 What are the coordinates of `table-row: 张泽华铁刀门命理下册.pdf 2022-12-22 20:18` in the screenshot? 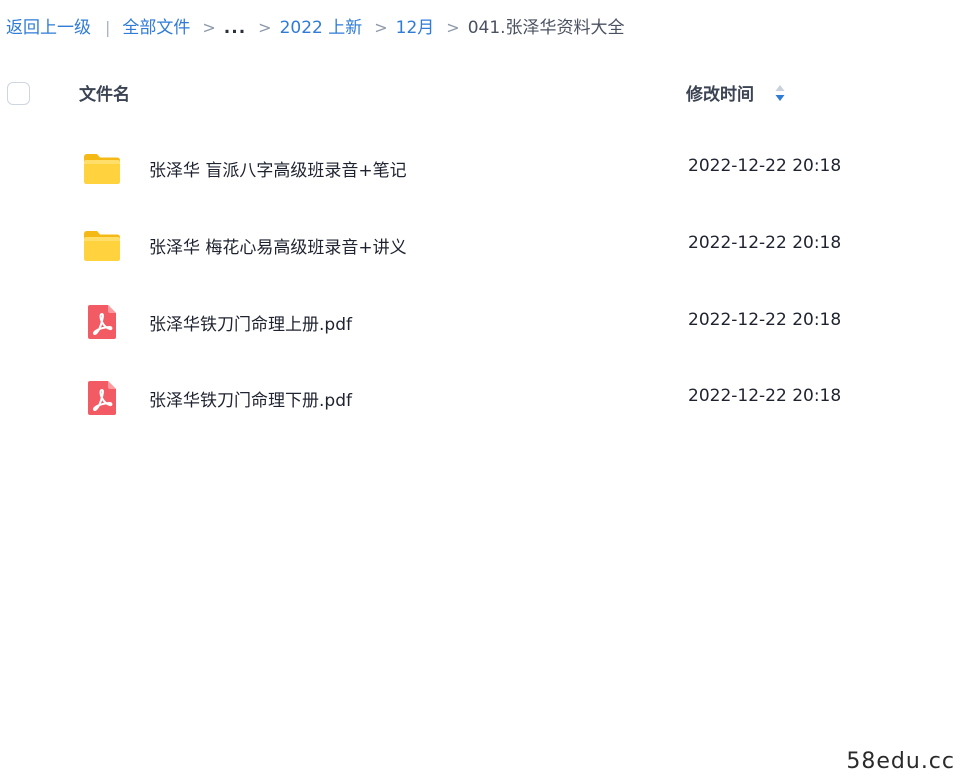 It's located at (484, 399).